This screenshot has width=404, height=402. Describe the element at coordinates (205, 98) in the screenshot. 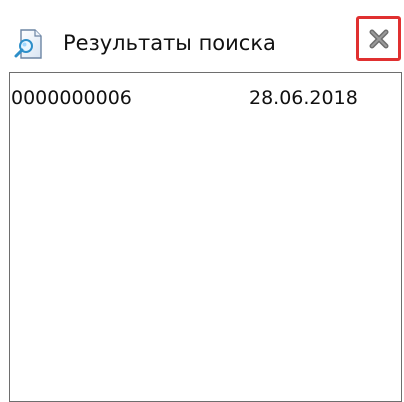

I see `list-item: 0000000006 28.06.2018` at that location.